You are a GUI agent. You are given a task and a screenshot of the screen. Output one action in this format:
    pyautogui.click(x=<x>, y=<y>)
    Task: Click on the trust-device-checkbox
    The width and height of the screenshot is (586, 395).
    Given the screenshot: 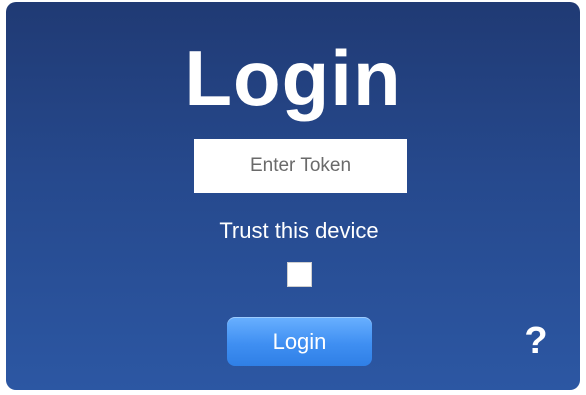 What is the action you would take?
    pyautogui.click(x=299, y=274)
    